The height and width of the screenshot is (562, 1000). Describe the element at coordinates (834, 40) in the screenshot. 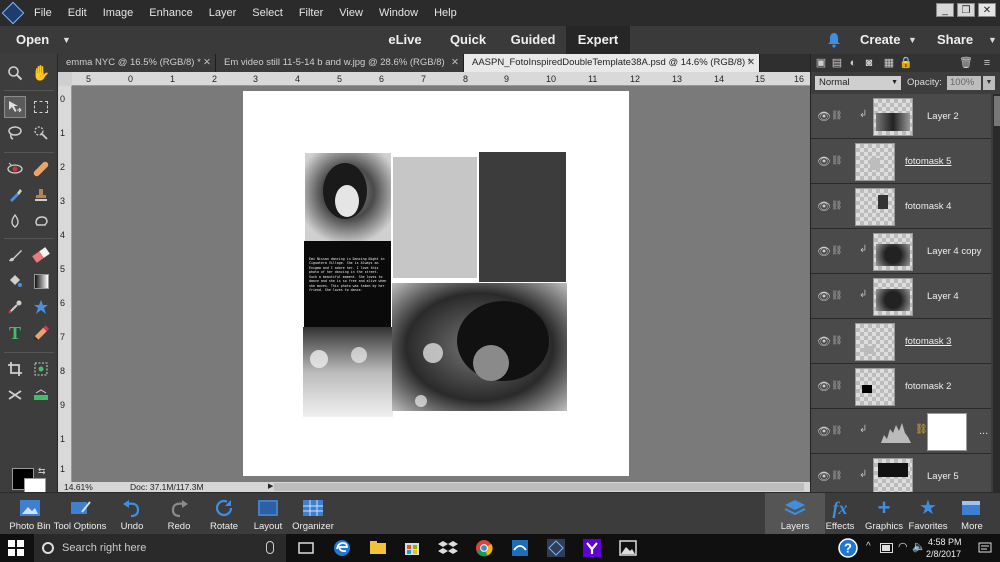

I see `notification-bell-icon` at that location.